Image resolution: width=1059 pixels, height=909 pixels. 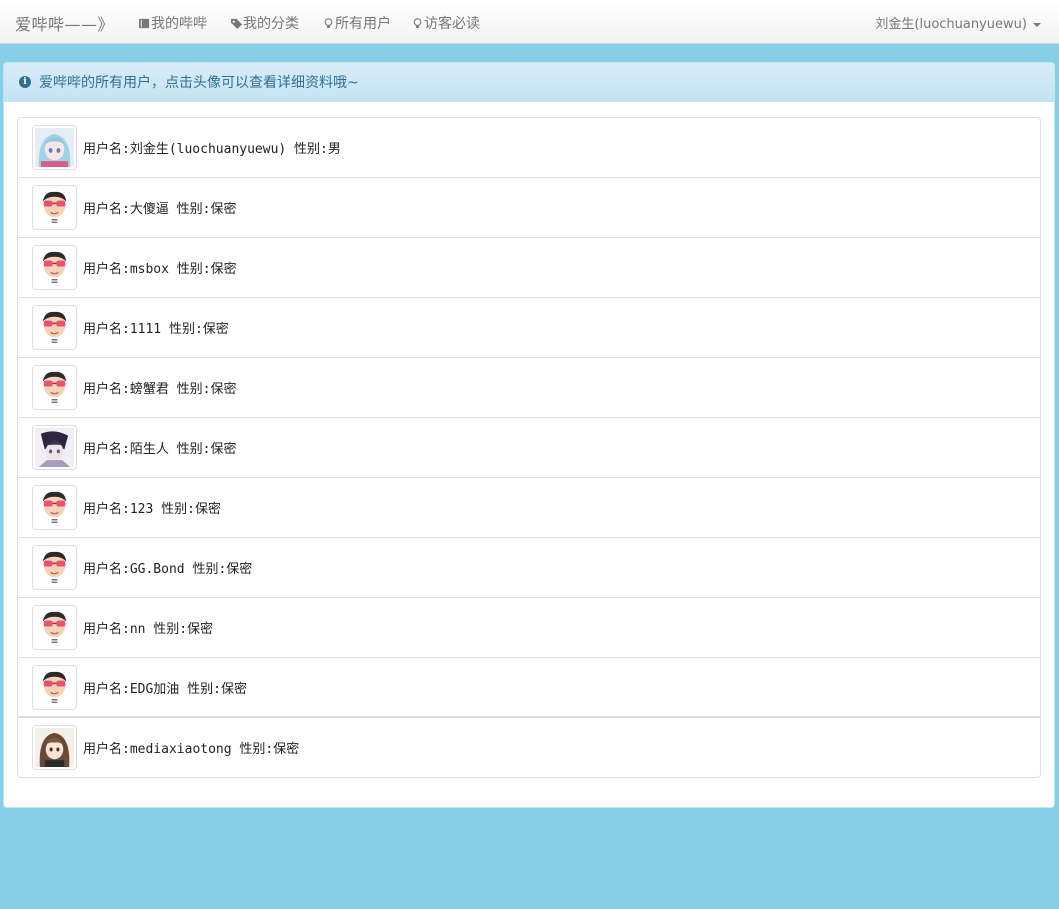 What do you see at coordinates (64, 23) in the screenshot?
I see `brand-link: 爱哔哔——》` at bounding box center [64, 23].